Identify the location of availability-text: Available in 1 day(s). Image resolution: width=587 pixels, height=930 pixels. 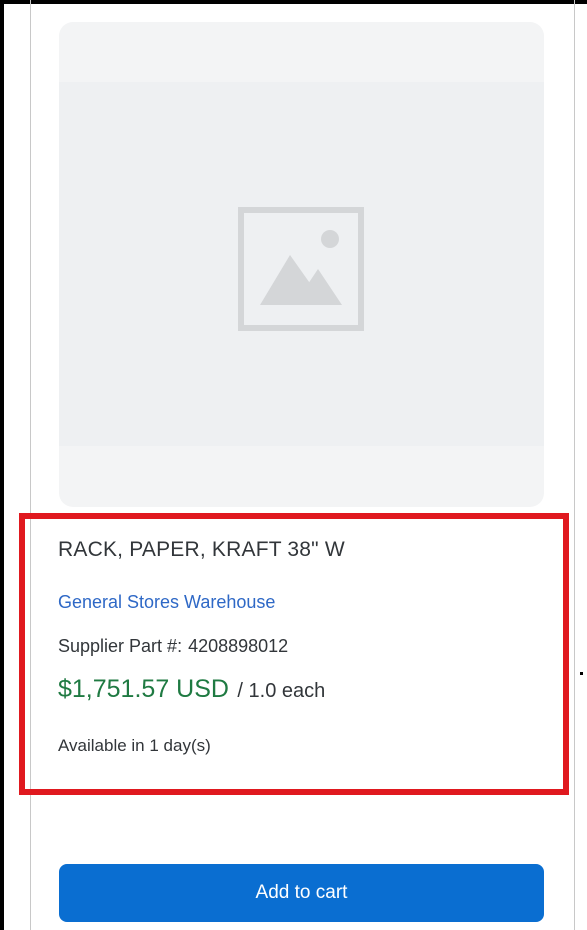
(134, 745).